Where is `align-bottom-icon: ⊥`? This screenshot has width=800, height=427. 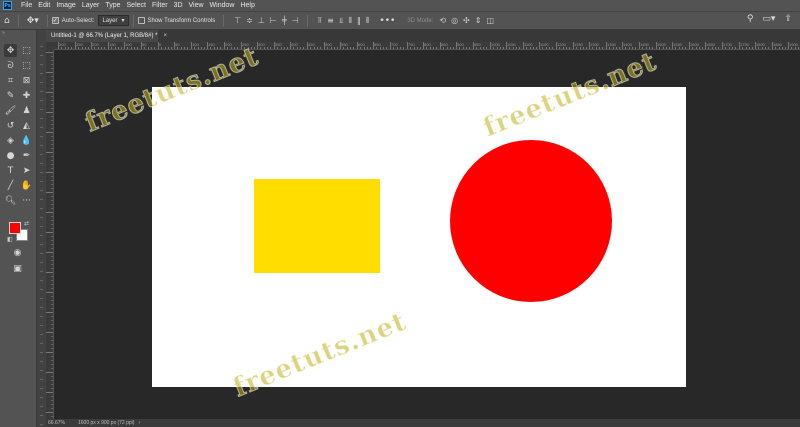 align-bottom-icon: ⊥ is located at coordinates (261, 20).